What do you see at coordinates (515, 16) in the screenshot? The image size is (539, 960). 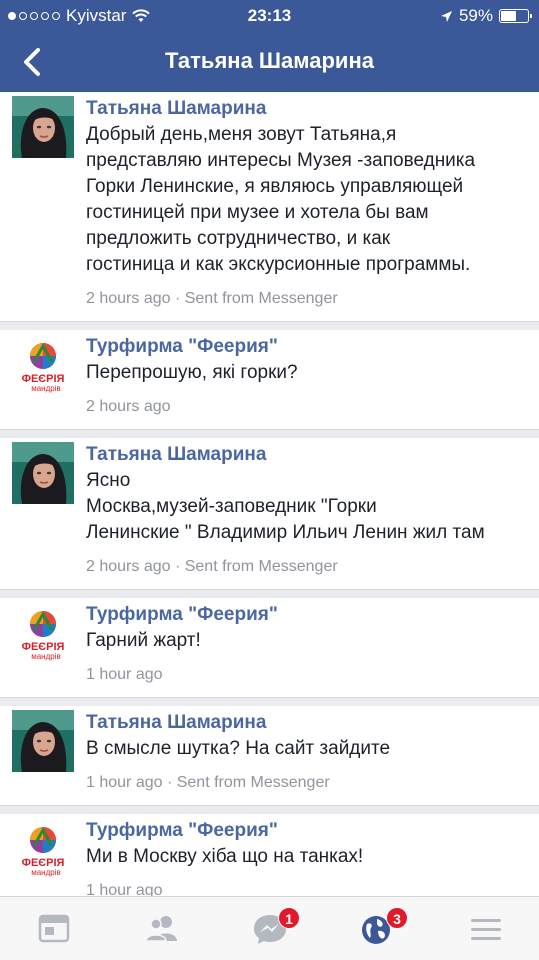 I see `battery-icon` at bounding box center [515, 16].